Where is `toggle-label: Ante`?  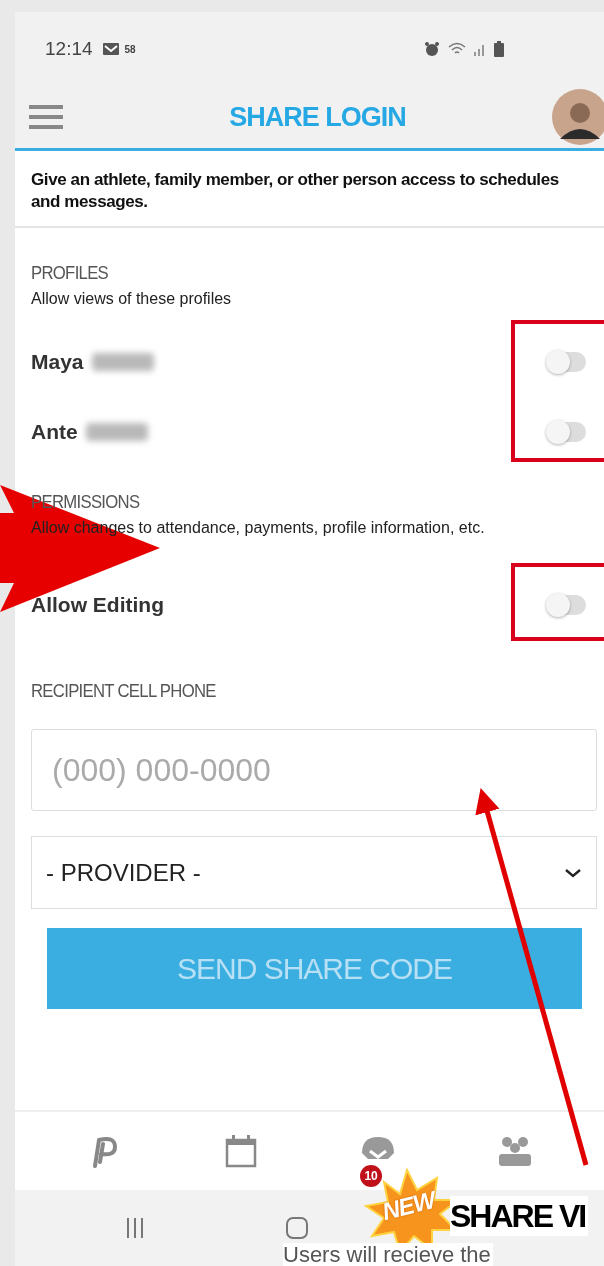 toggle-label: Ante is located at coordinates (54, 432).